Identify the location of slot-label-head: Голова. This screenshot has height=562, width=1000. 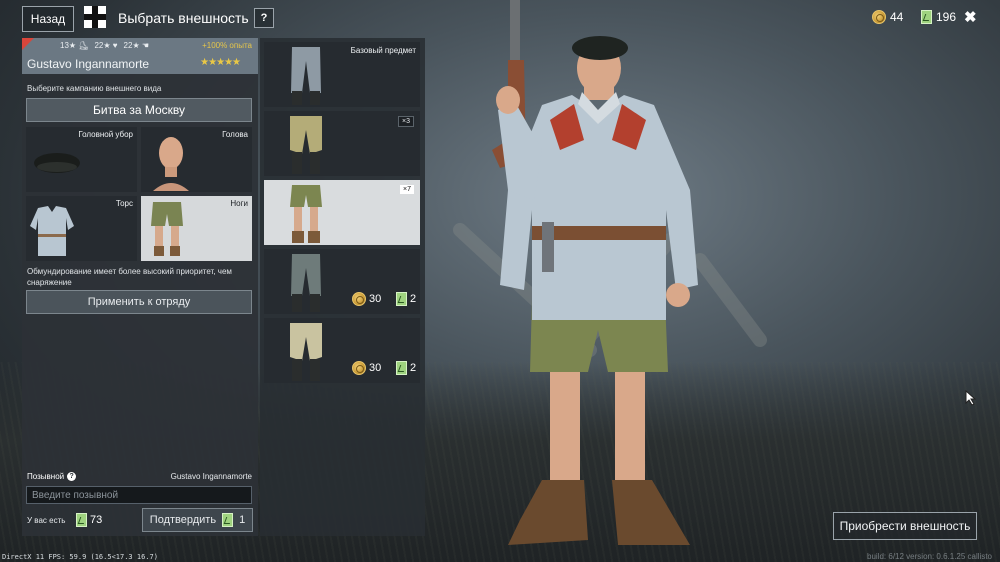
(235, 134).